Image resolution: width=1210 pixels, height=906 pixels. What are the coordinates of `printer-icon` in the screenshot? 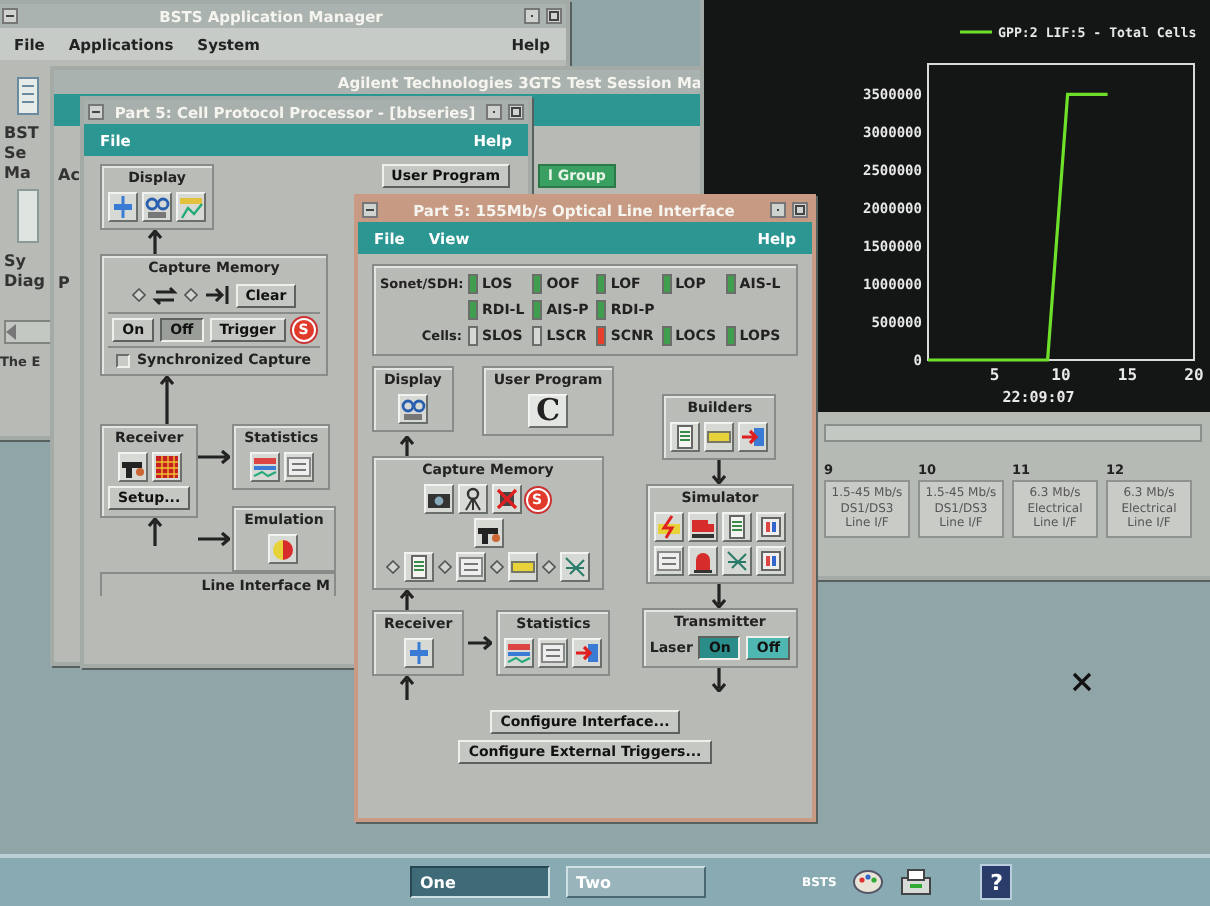 It's located at (916, 882).